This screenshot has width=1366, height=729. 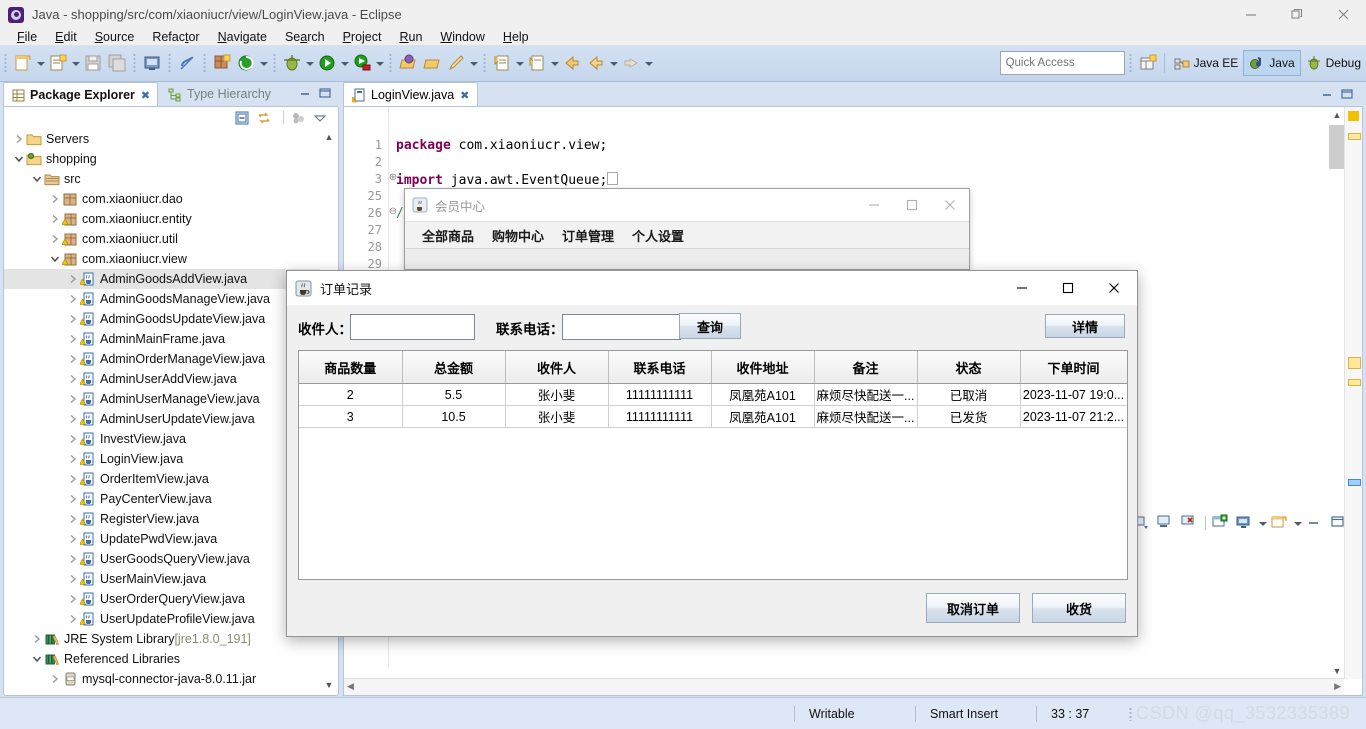 What do you see at coordinates (1337, 686) in the screenshot?
I see `hscroll-right-arrow-icon: ▶` at bounding box center [1337, 686].